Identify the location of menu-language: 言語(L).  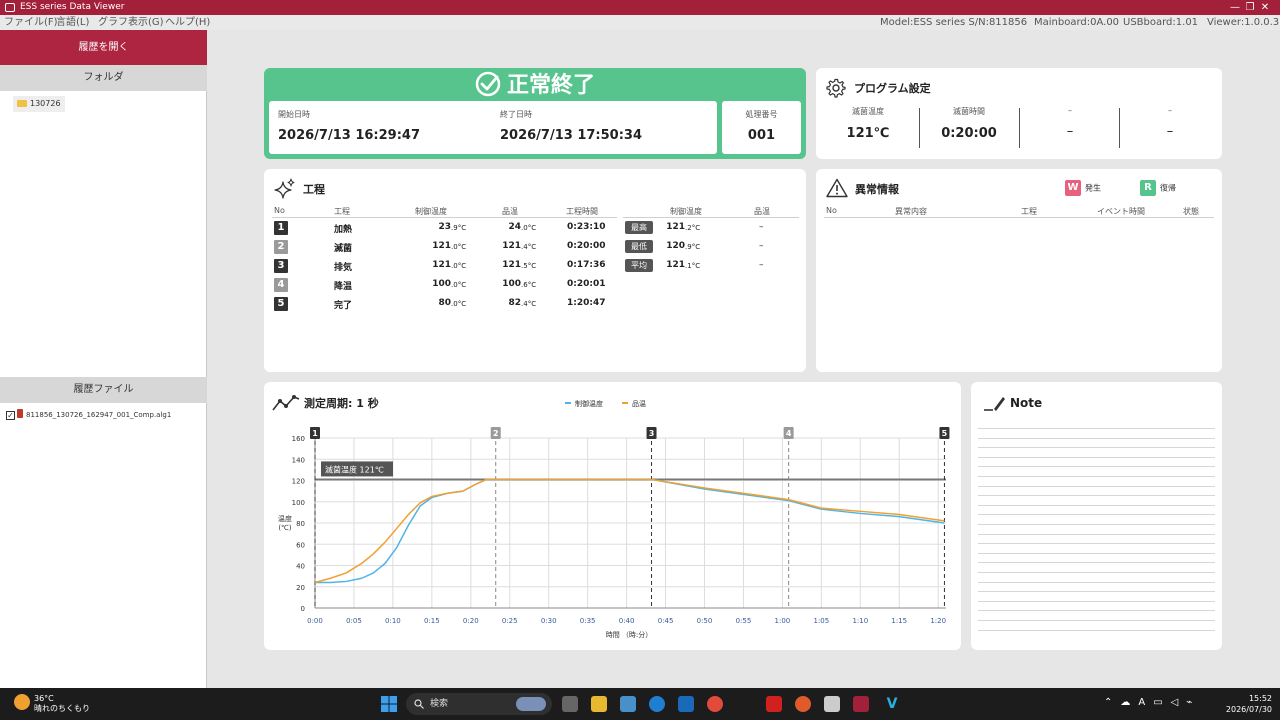
(72, 22).